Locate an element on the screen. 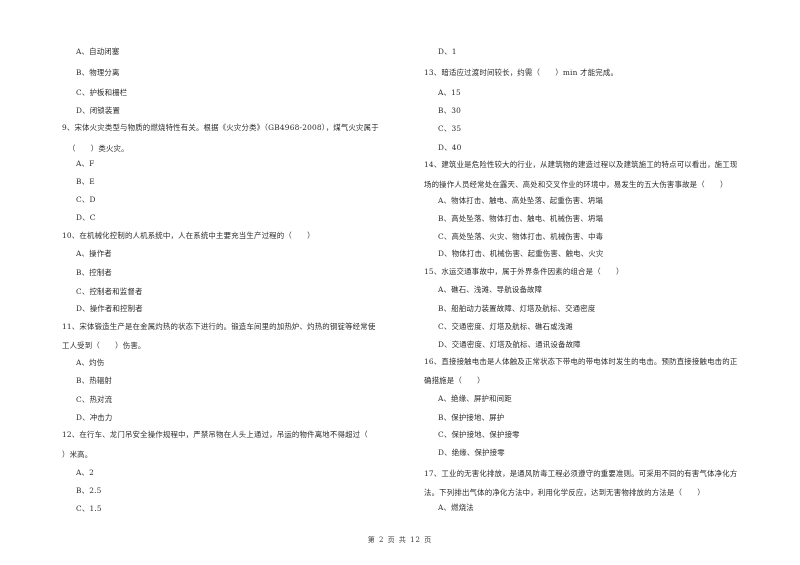  answer-option: B、热辐射 is located at coordinates (94, 380).